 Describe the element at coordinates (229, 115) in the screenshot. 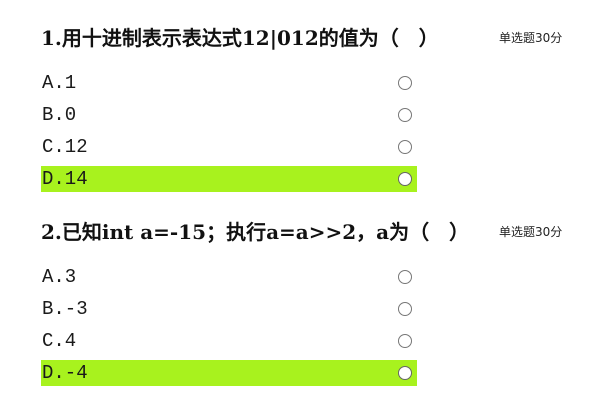

I see `option-b: B.0` at that location.